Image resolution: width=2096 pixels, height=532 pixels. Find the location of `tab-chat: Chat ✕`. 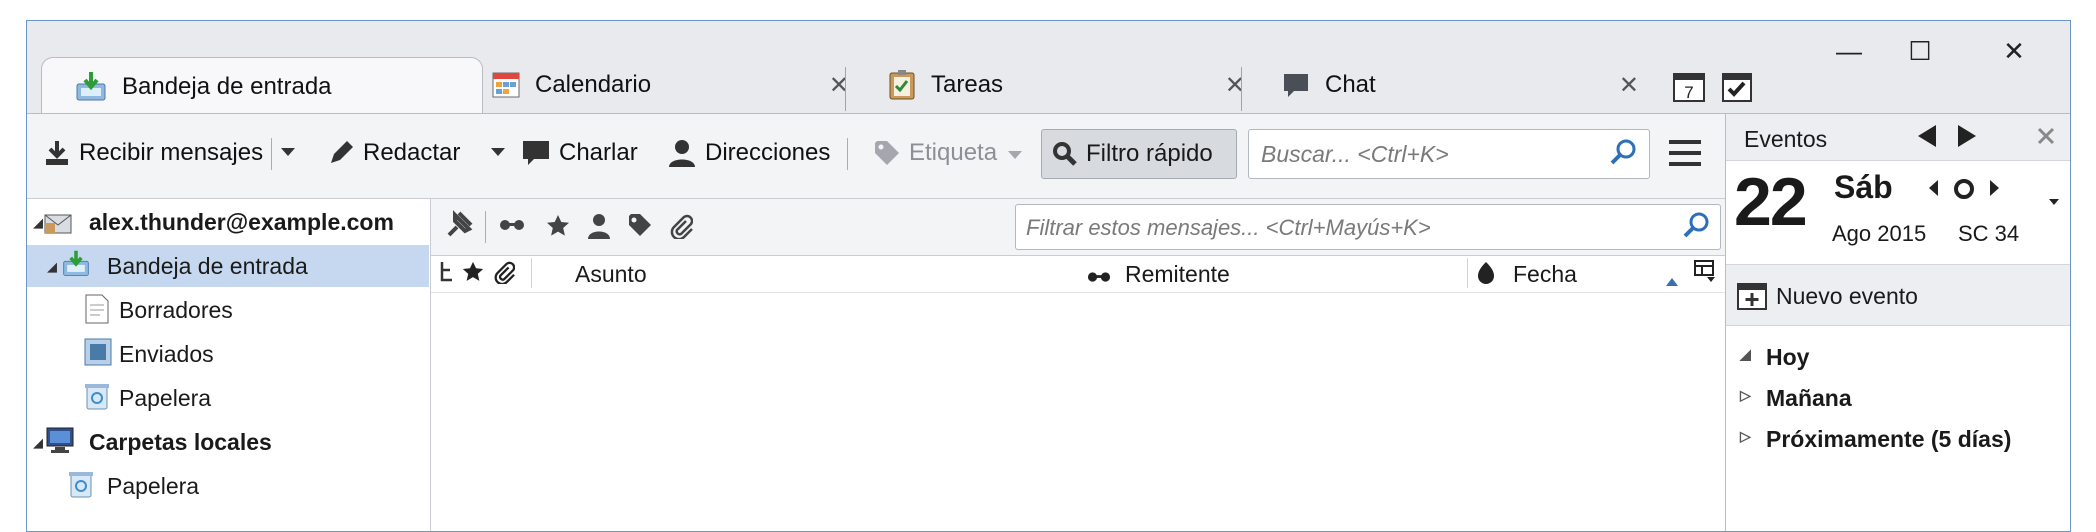

tab-chat: Chat ✕ is located at coordinates (1457, 85).